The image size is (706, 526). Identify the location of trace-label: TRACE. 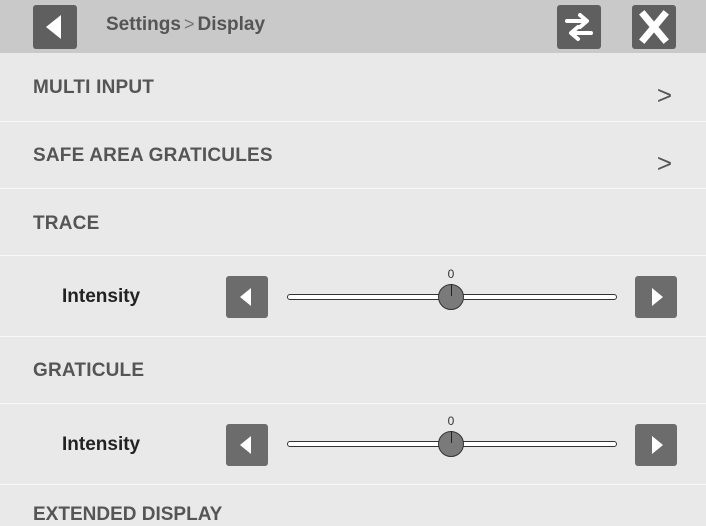
(66, 223).